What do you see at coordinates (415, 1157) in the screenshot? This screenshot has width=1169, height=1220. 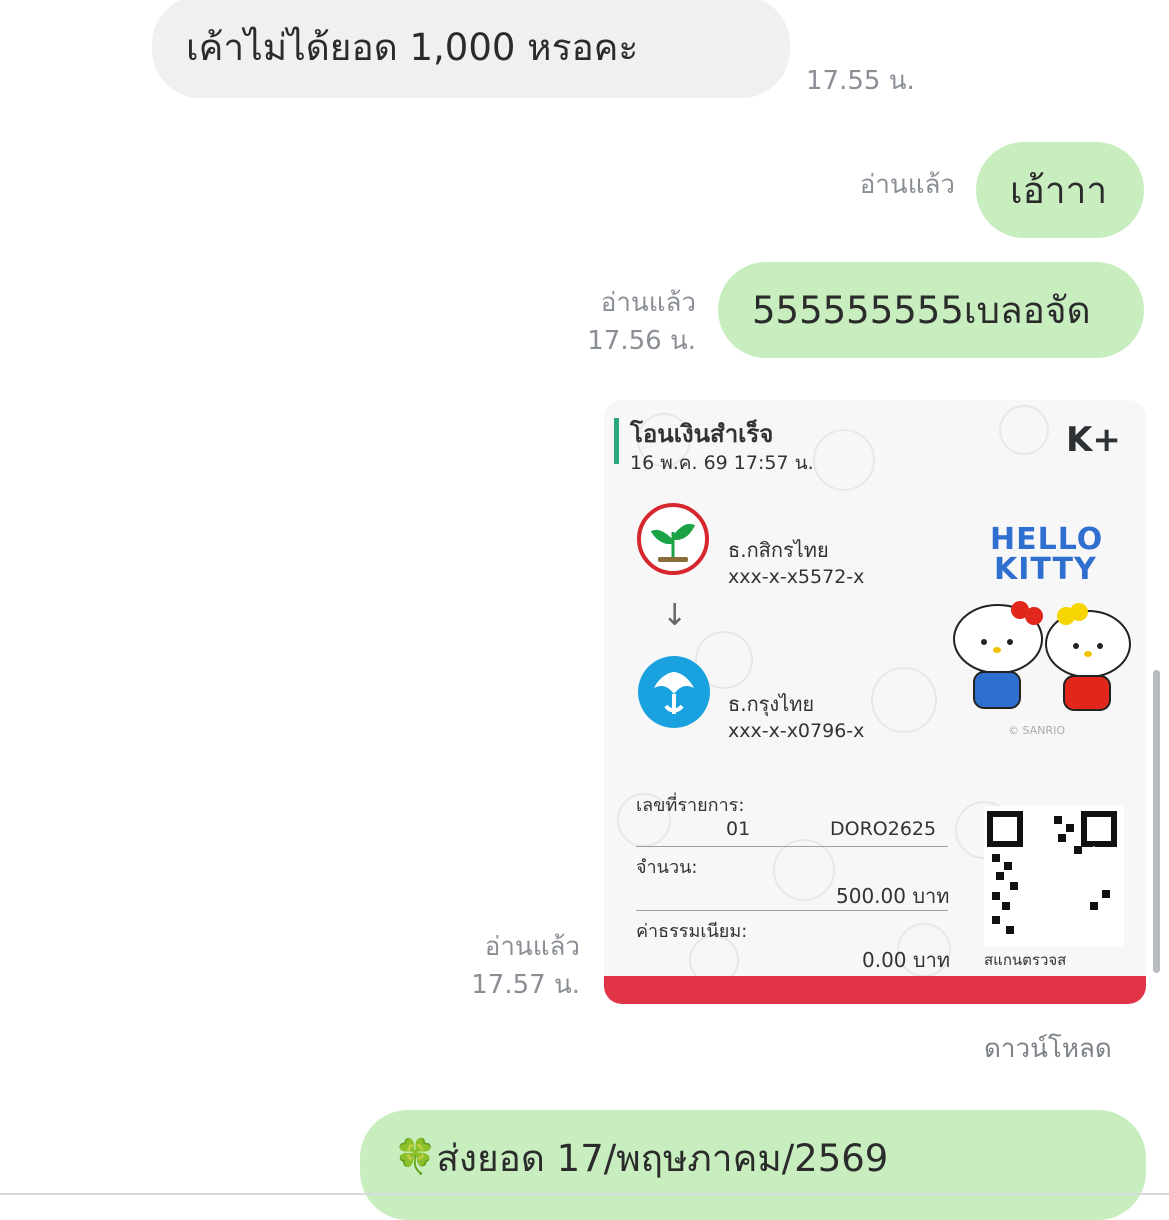 I see `clover-icon: 🍀` at bounding box center [415, 1157].